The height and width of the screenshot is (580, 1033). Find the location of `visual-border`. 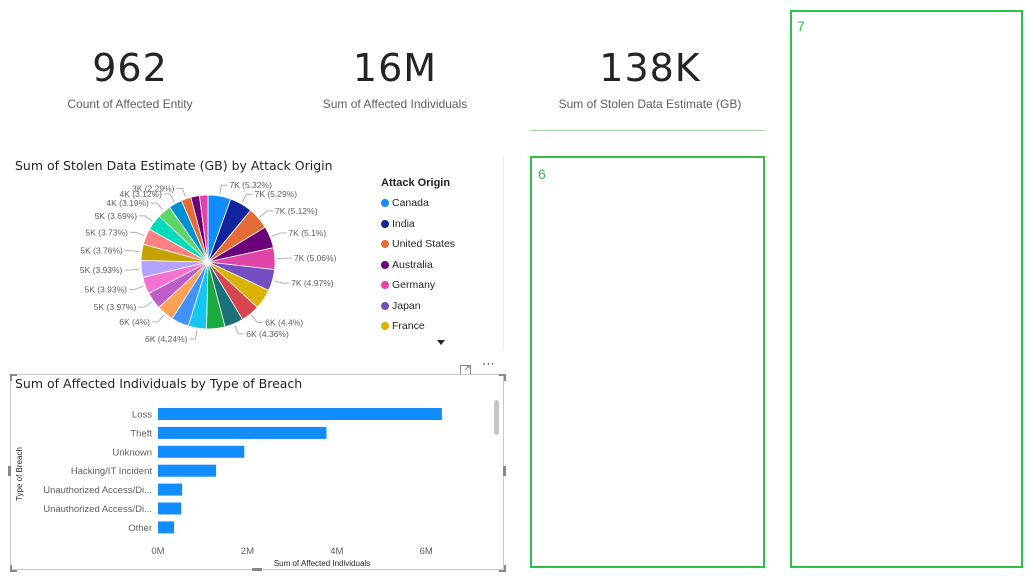

visual-border is located at coordinates (503, 252).